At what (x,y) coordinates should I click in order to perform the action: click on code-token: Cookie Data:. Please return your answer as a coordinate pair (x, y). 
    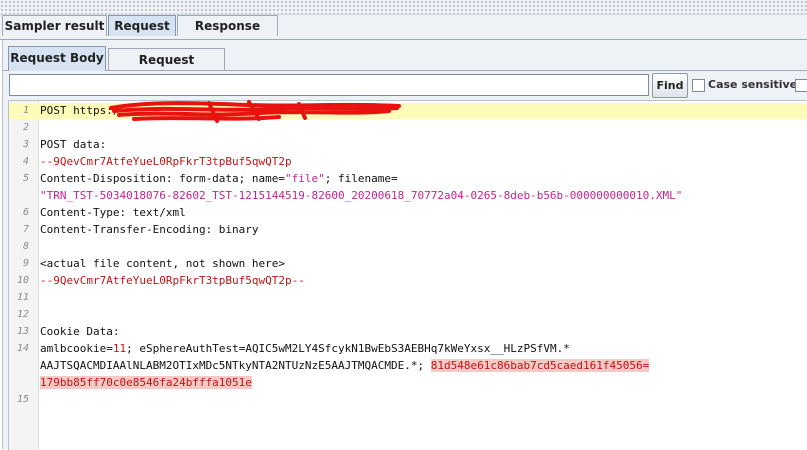
    Looking at the image, I should click on (80, 331).